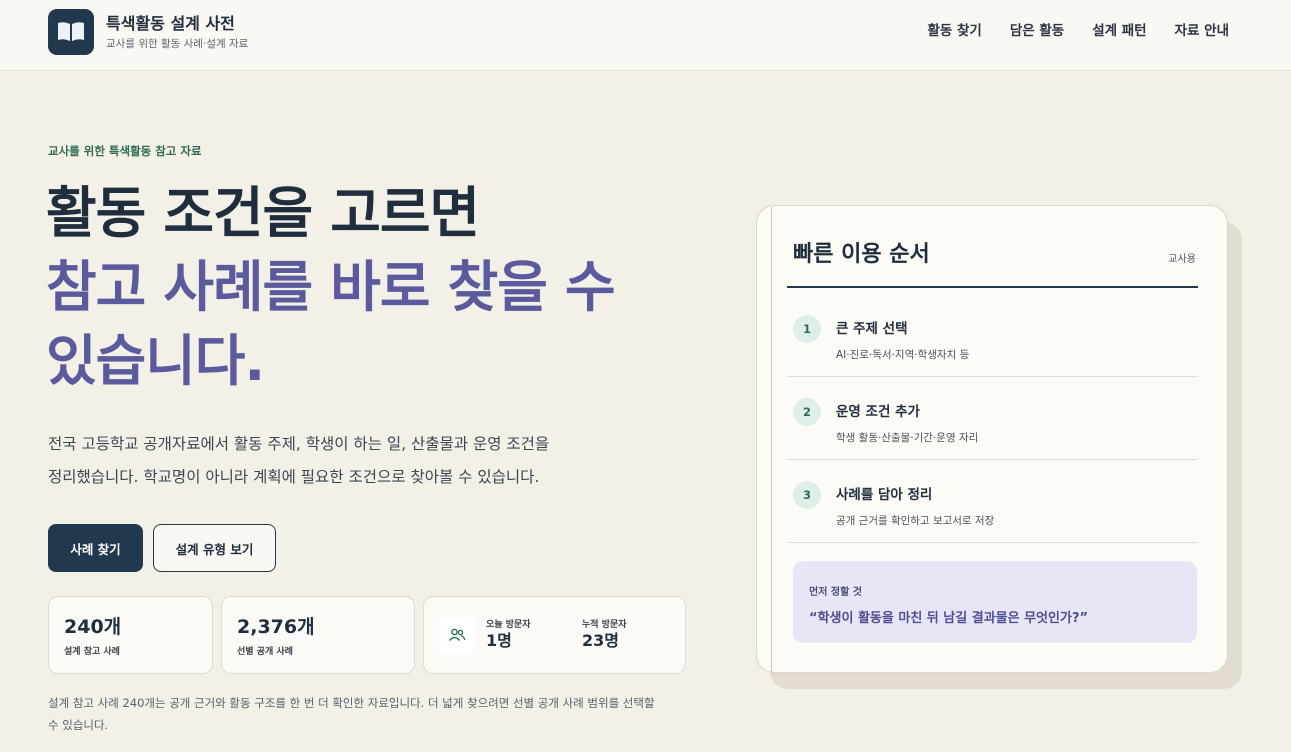  Describe the element at coordinates (807, 495) in the screenshot. I see `step-number: 3` at that location.